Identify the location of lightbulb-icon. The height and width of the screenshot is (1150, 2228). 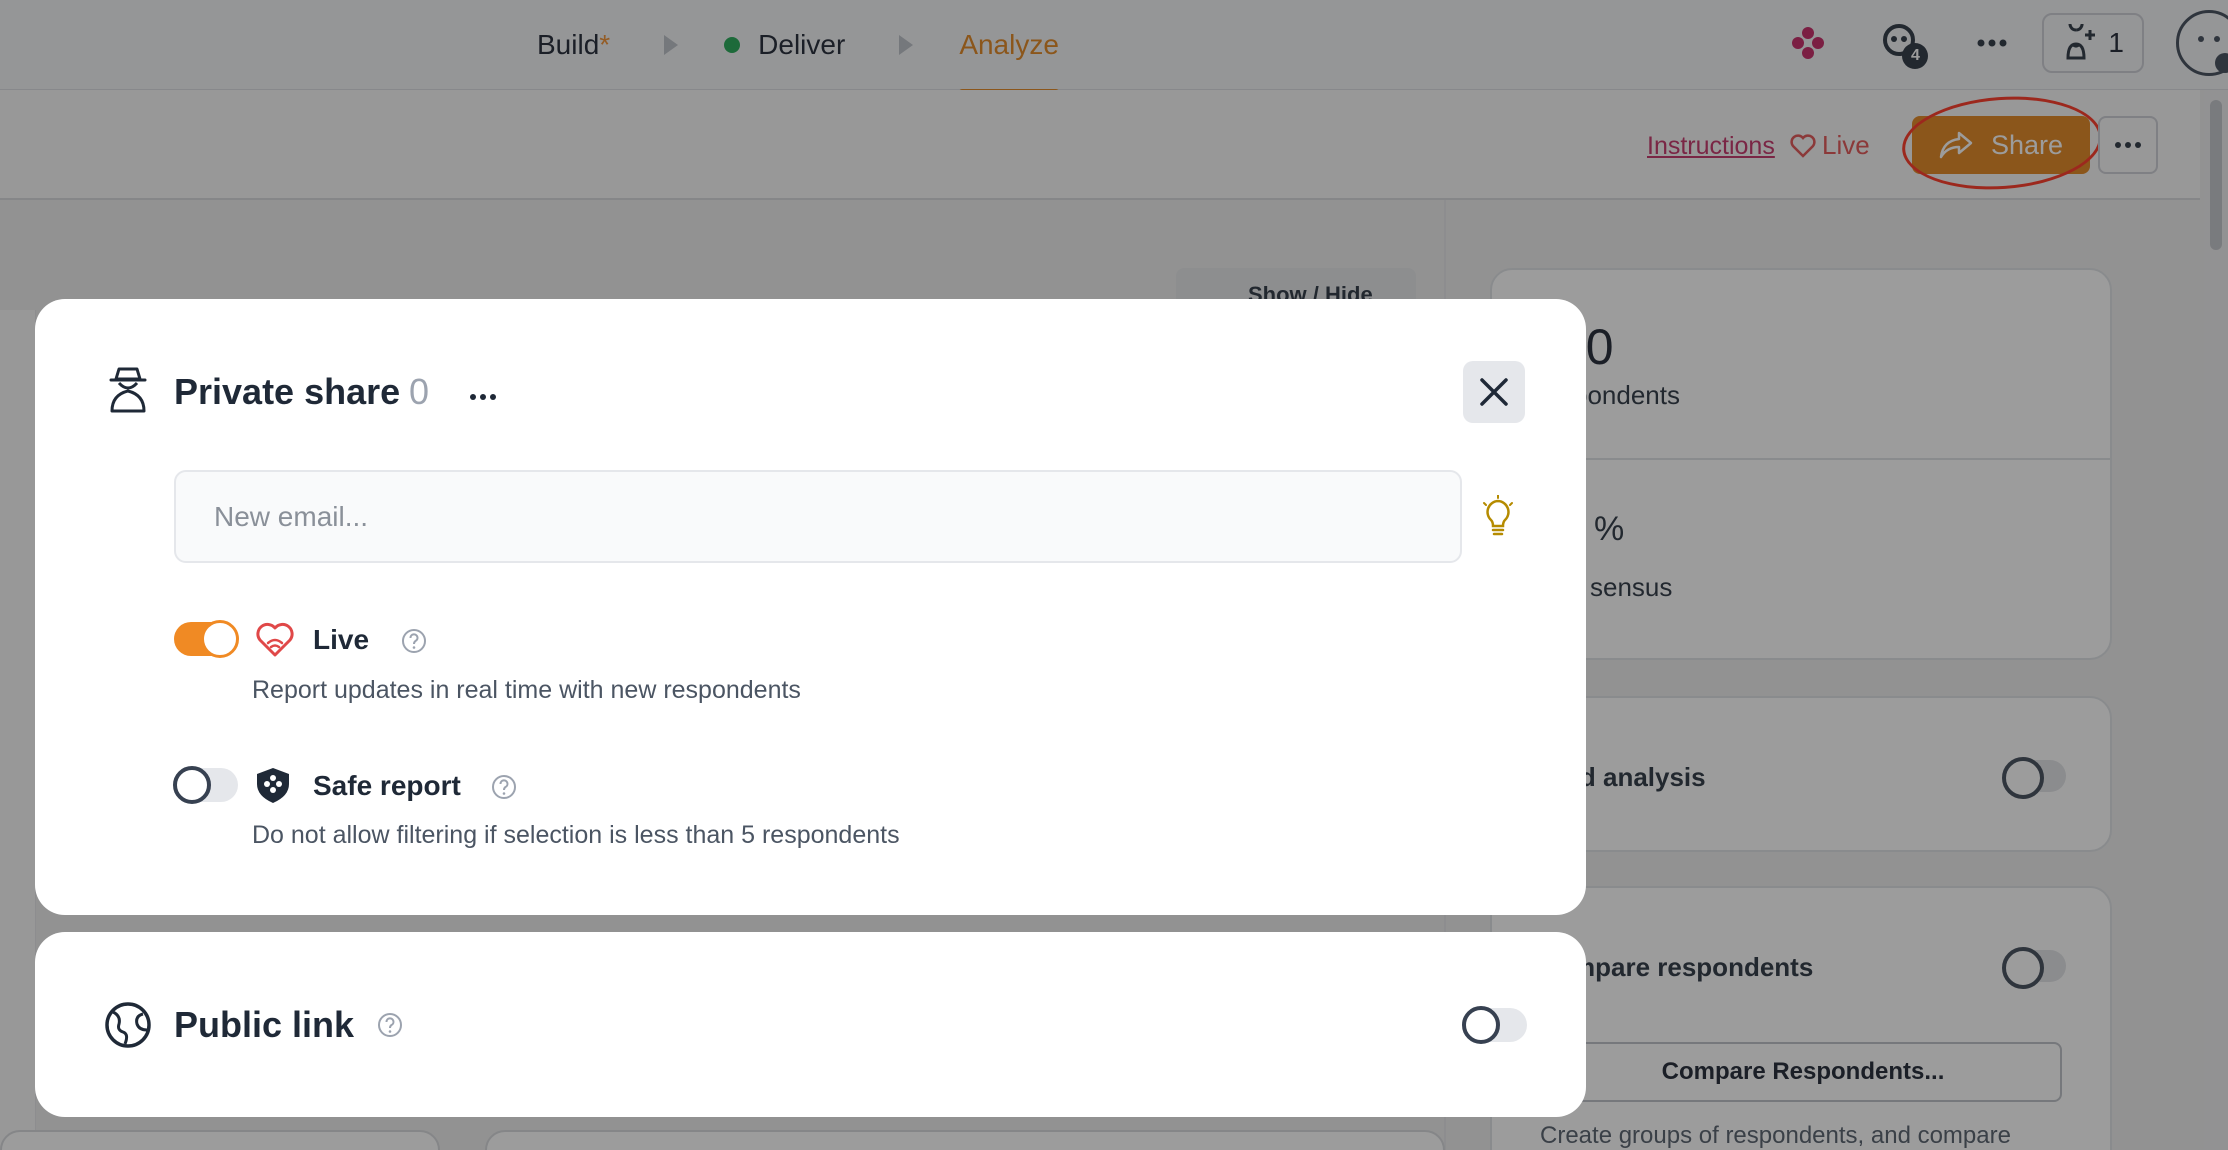
(1498, 516).